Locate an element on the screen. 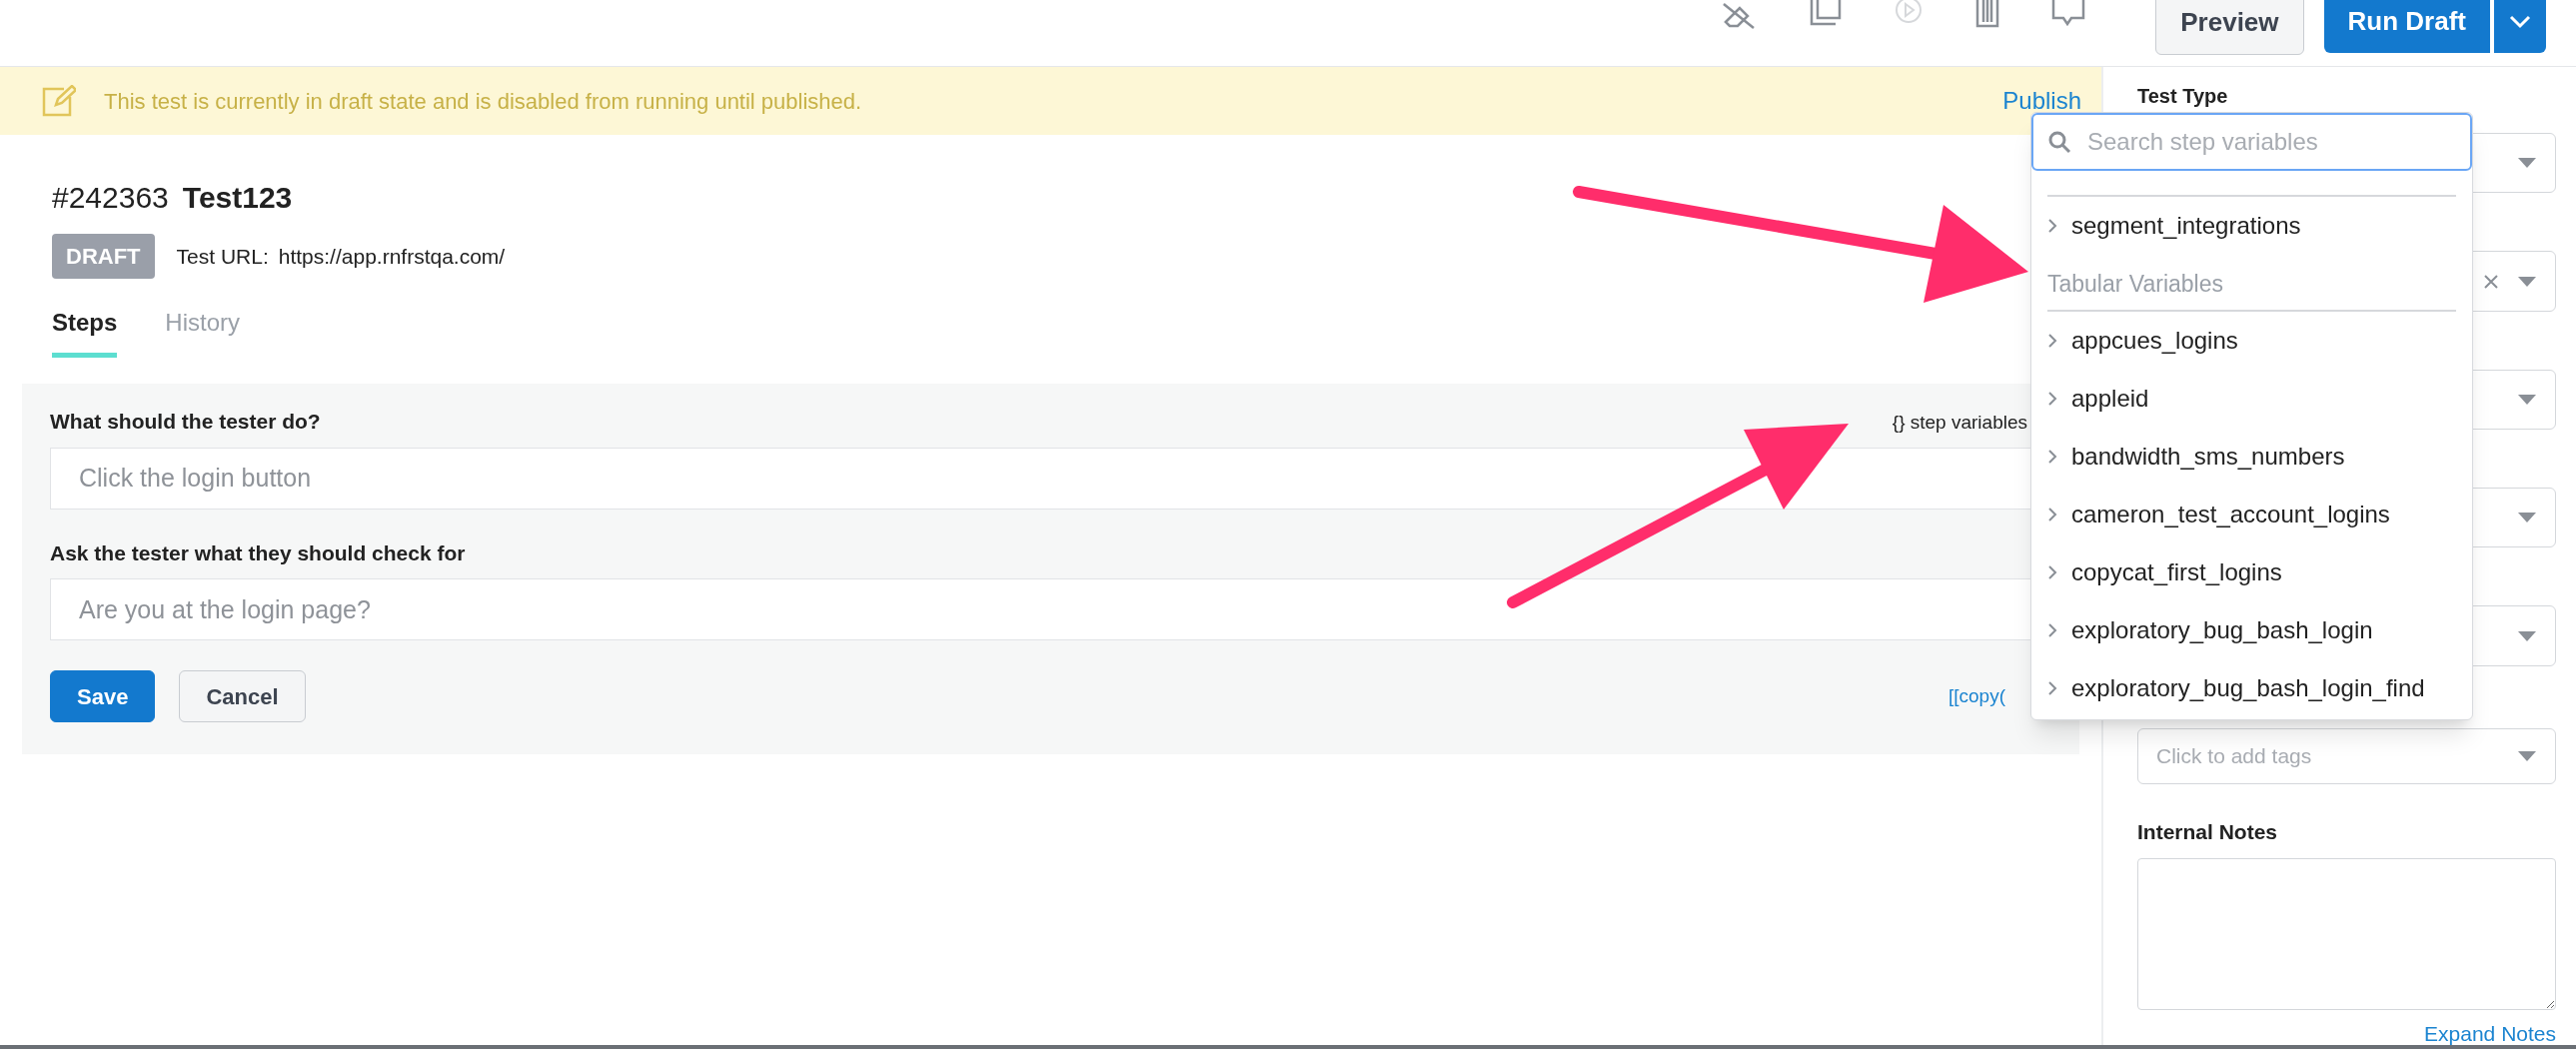  notes-label: Internal Notes is located at coordinates (2208, 832).